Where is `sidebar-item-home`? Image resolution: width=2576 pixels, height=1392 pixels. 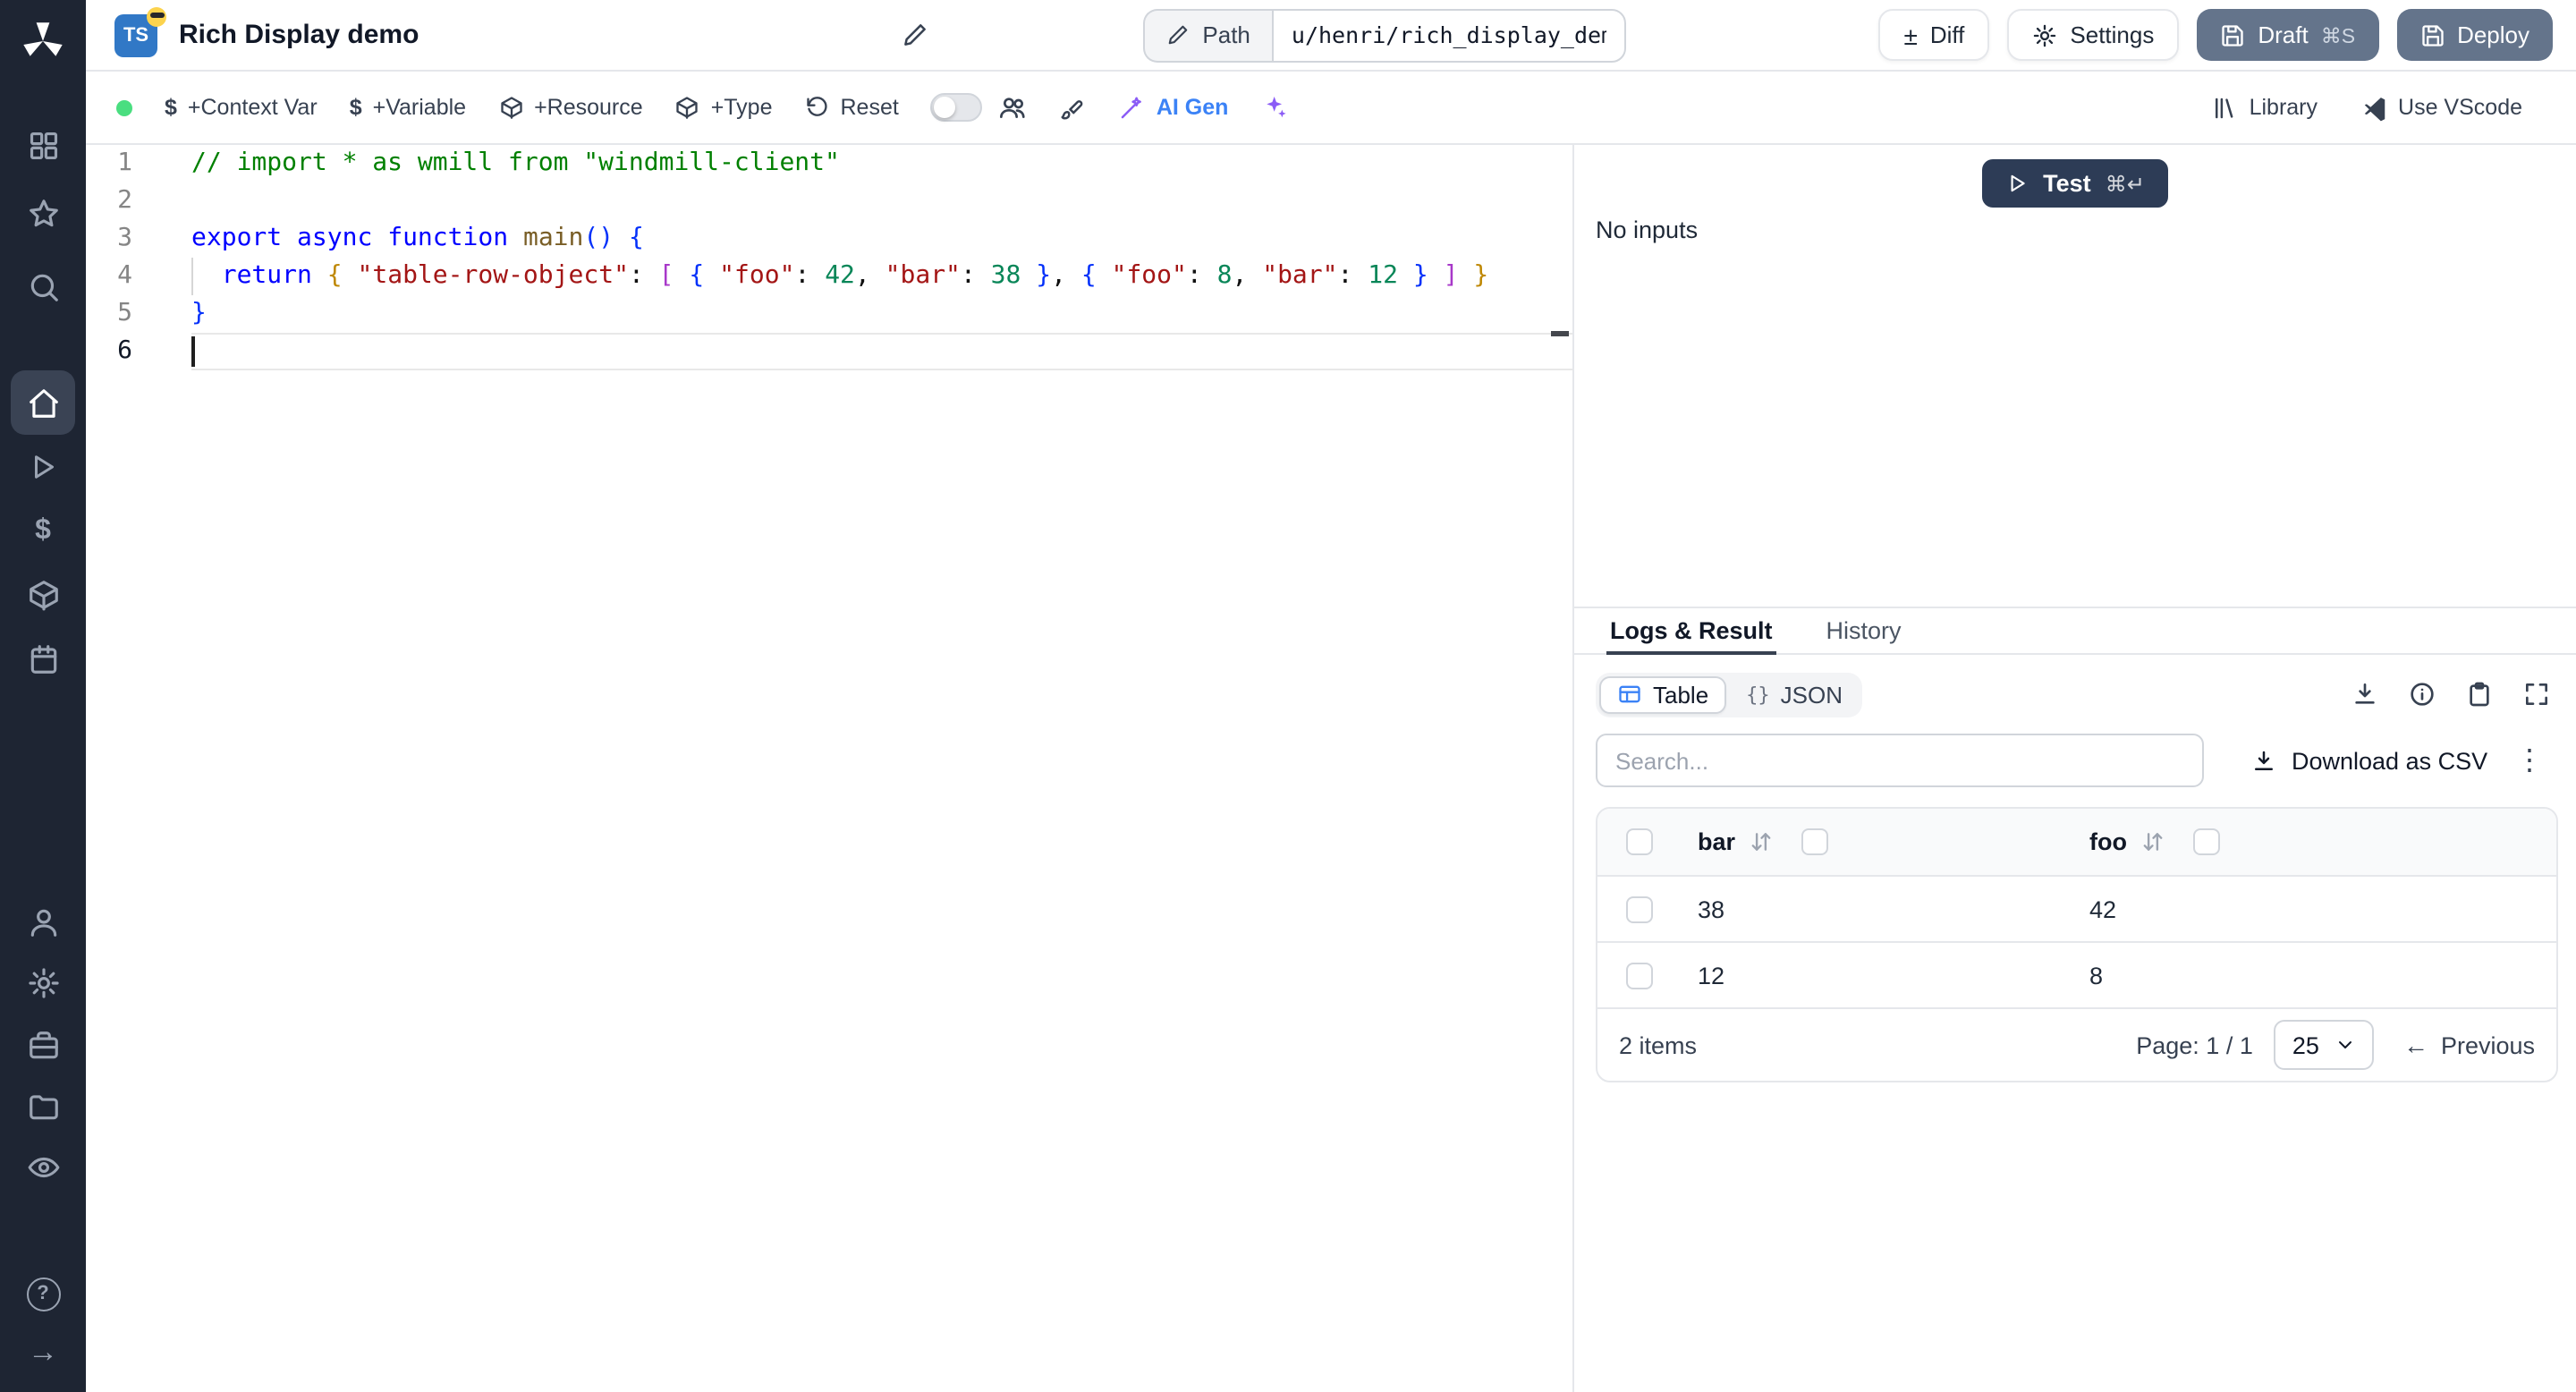
sidebar-item-home is located at coordinates (43, 402).